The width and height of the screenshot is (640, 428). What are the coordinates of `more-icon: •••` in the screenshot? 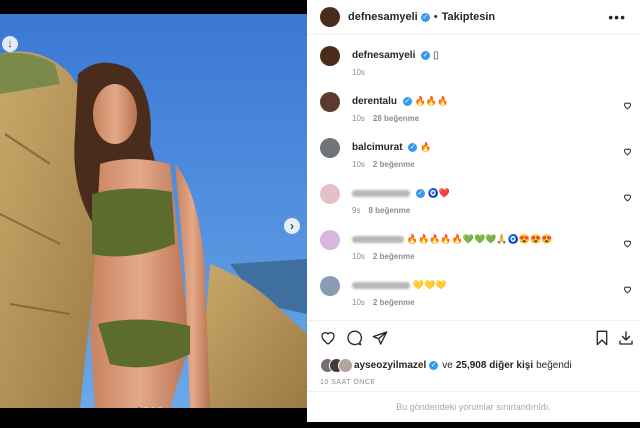 It's located at (617, 17).